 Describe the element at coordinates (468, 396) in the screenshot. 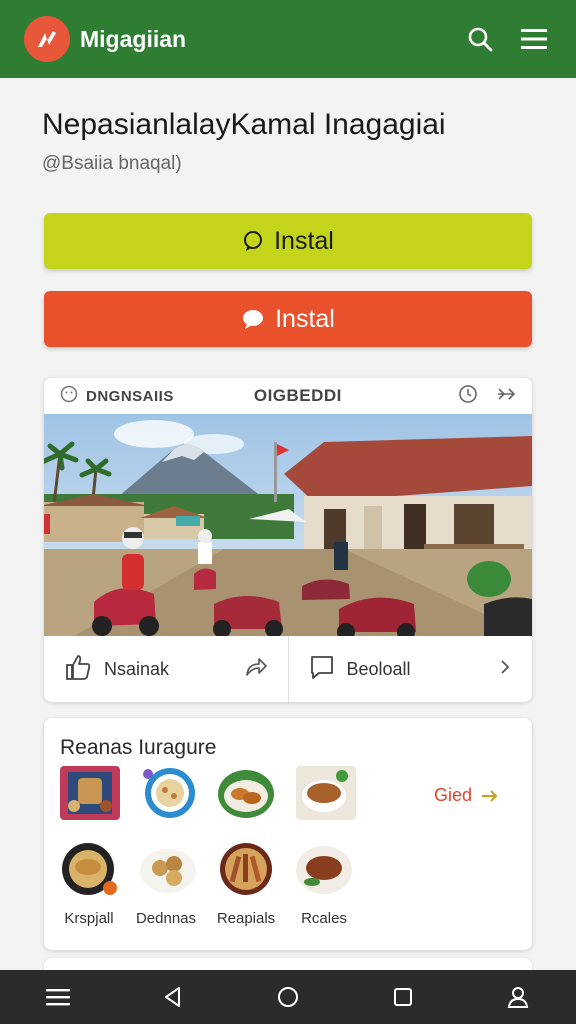

I see `clock-icon` at that location.